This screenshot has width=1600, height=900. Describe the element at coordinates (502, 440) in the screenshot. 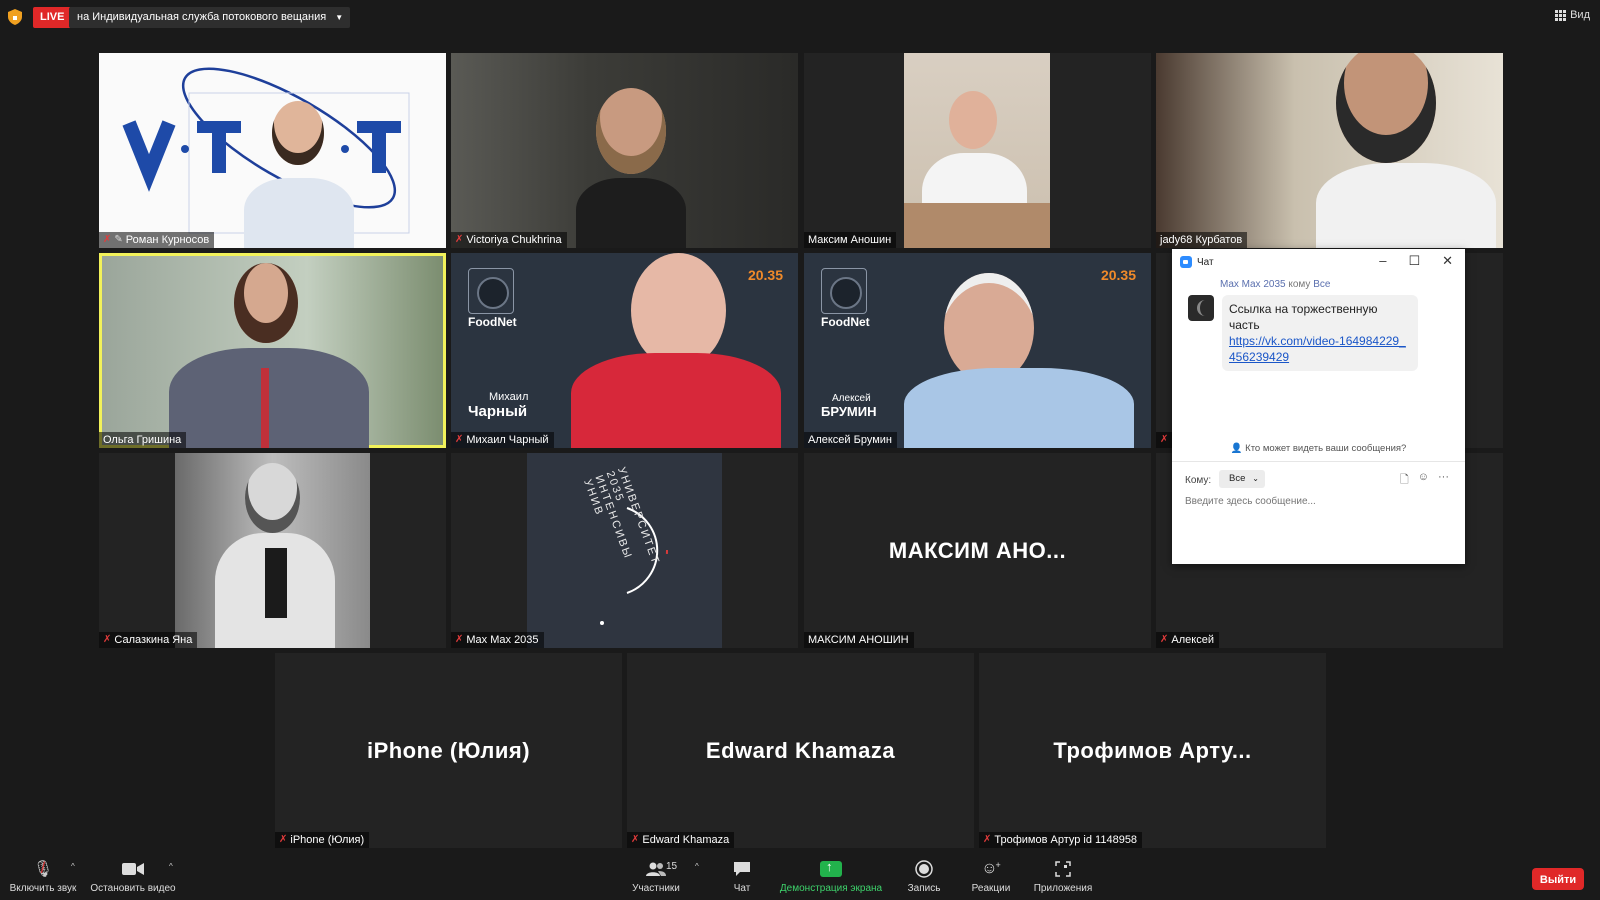

I see `participant-name-label: ✗ Михаил Чарный` at that location.